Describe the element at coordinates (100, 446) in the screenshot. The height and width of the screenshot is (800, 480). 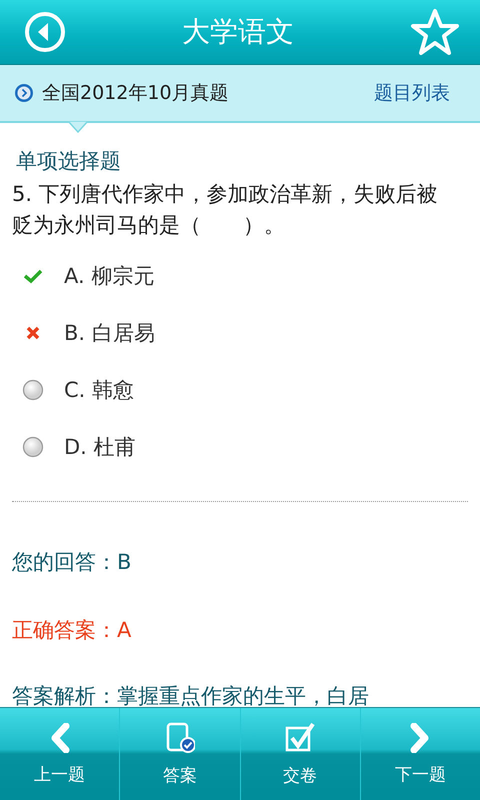
I see `option-label: D. 杜甫` at that location.